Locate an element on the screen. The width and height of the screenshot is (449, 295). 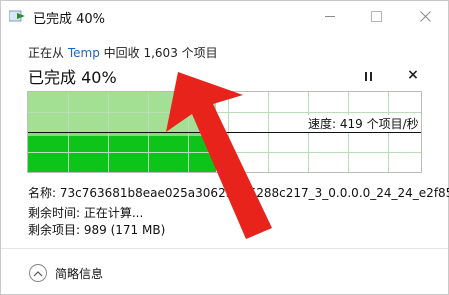
less-details-toggle: 简略信息 is located at coordinates (66, 273).